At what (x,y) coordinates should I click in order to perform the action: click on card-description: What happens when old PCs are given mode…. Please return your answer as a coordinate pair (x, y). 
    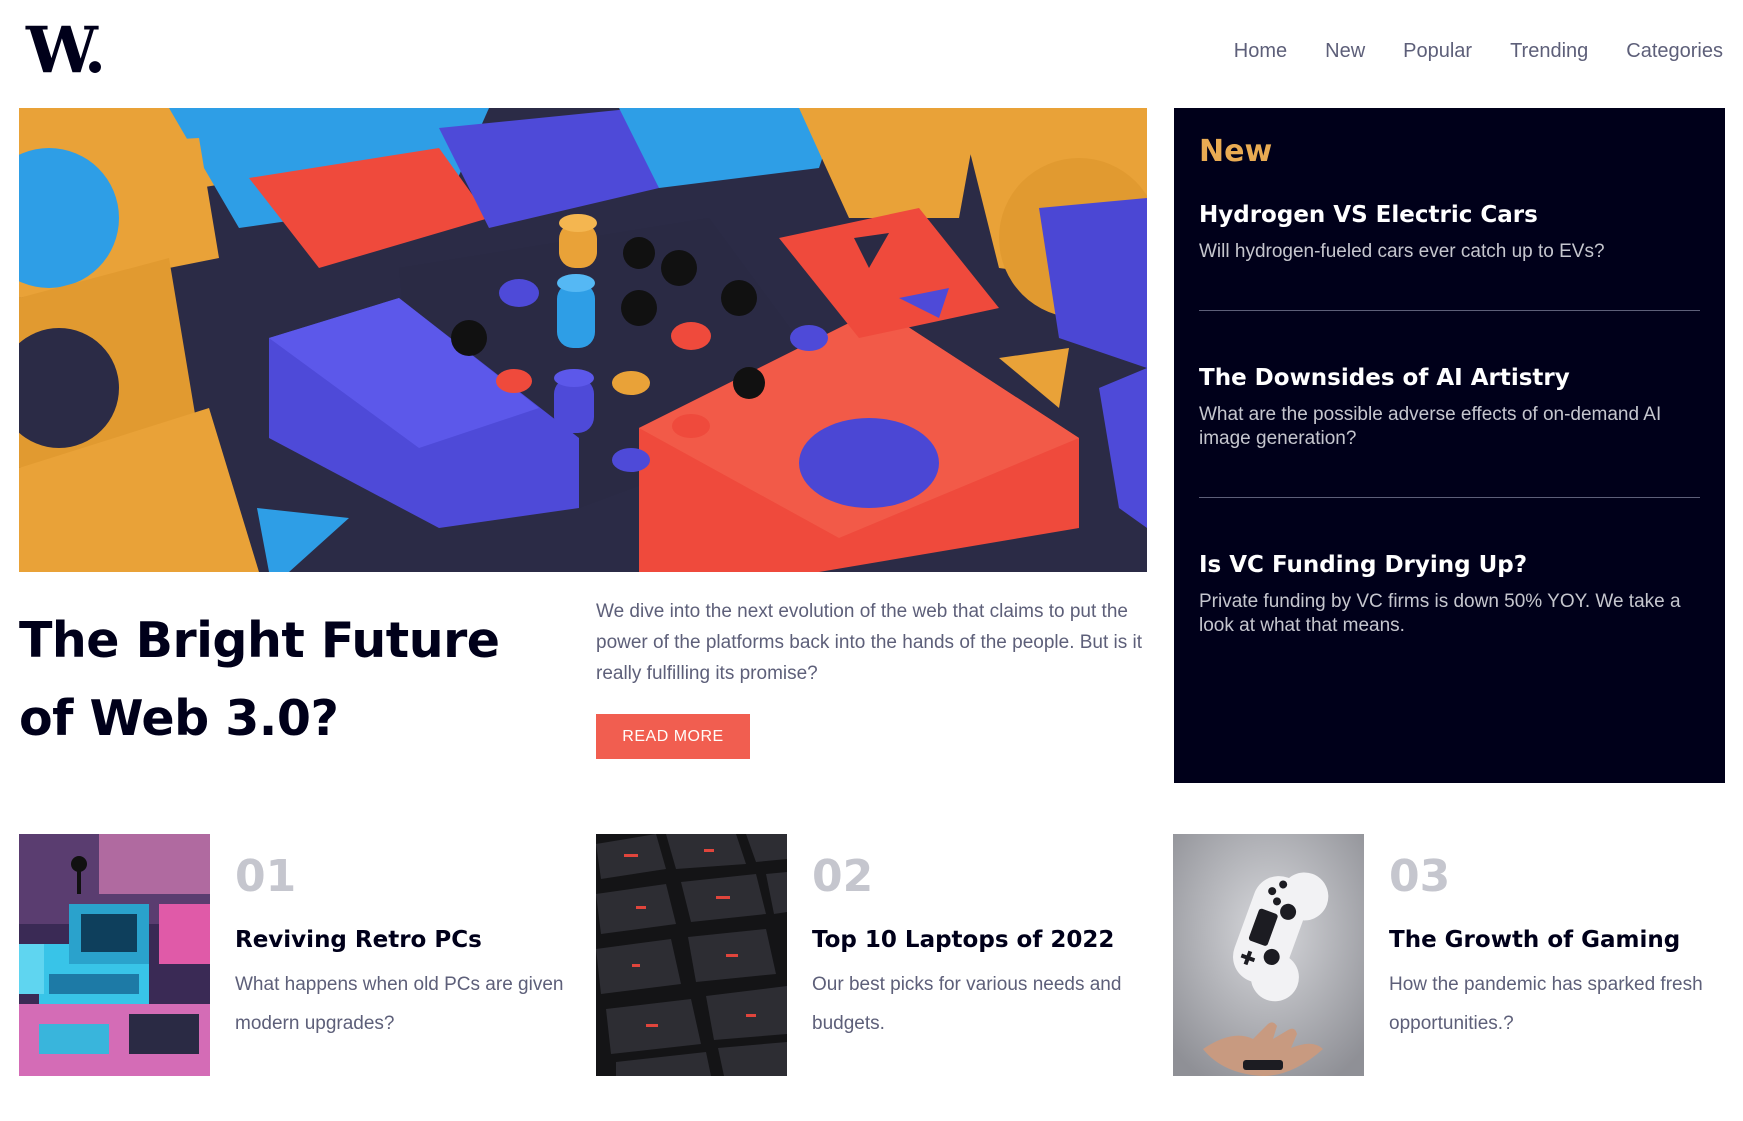
    Looking at the image, I should click on (399, 1004).